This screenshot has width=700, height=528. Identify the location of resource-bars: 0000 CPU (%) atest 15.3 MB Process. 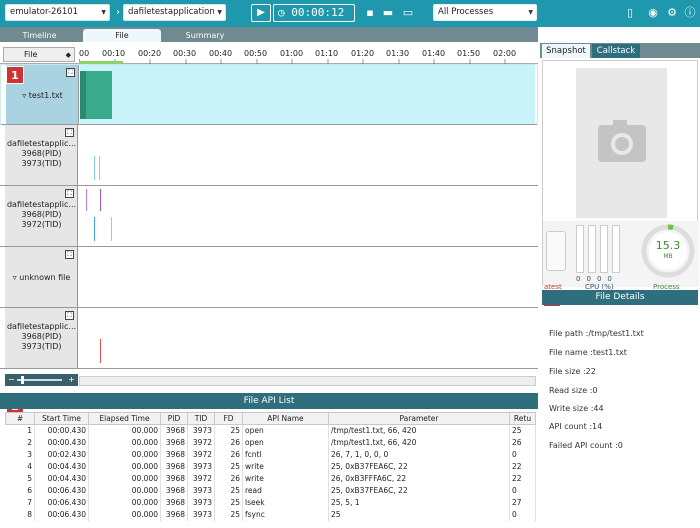
(621, 256).